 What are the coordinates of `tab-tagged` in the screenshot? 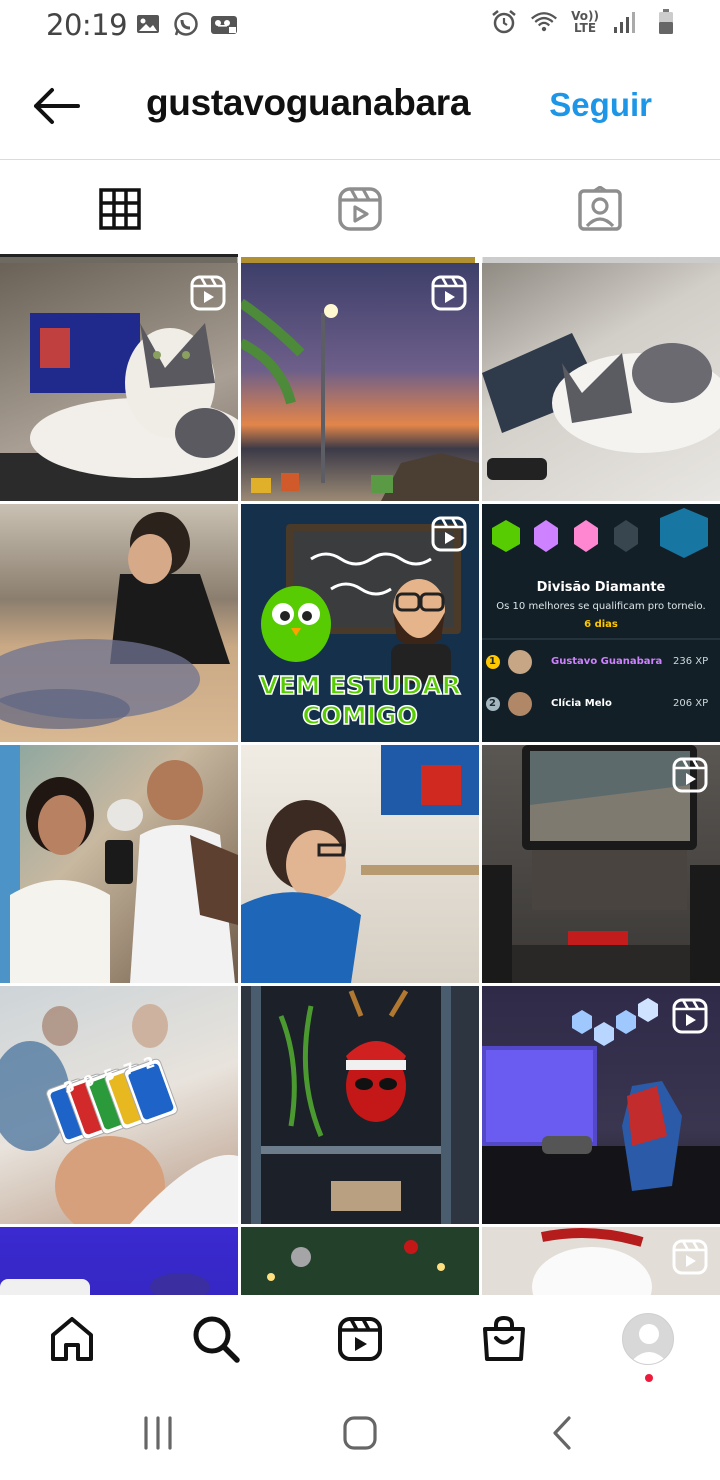 It's located at (600, 209).